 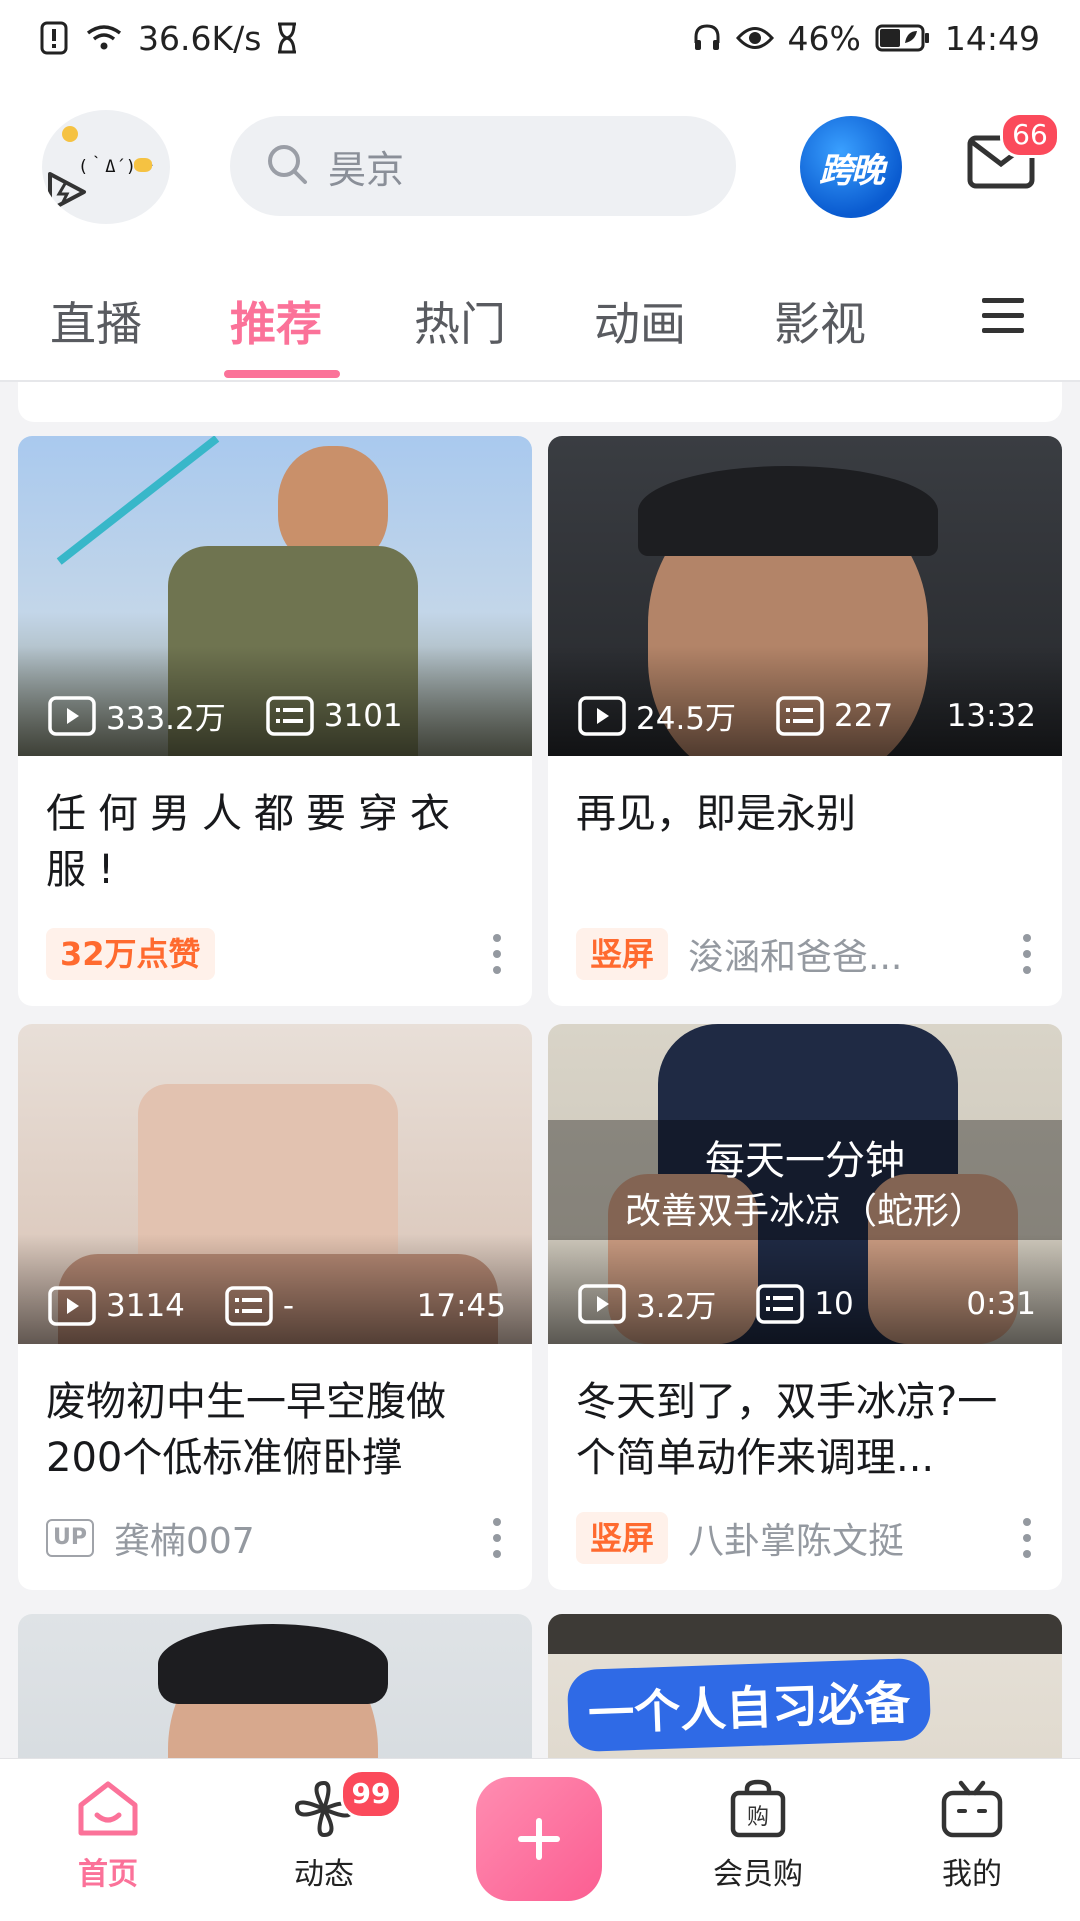 I want to click on tab-fade, so click(x=960, y=318).